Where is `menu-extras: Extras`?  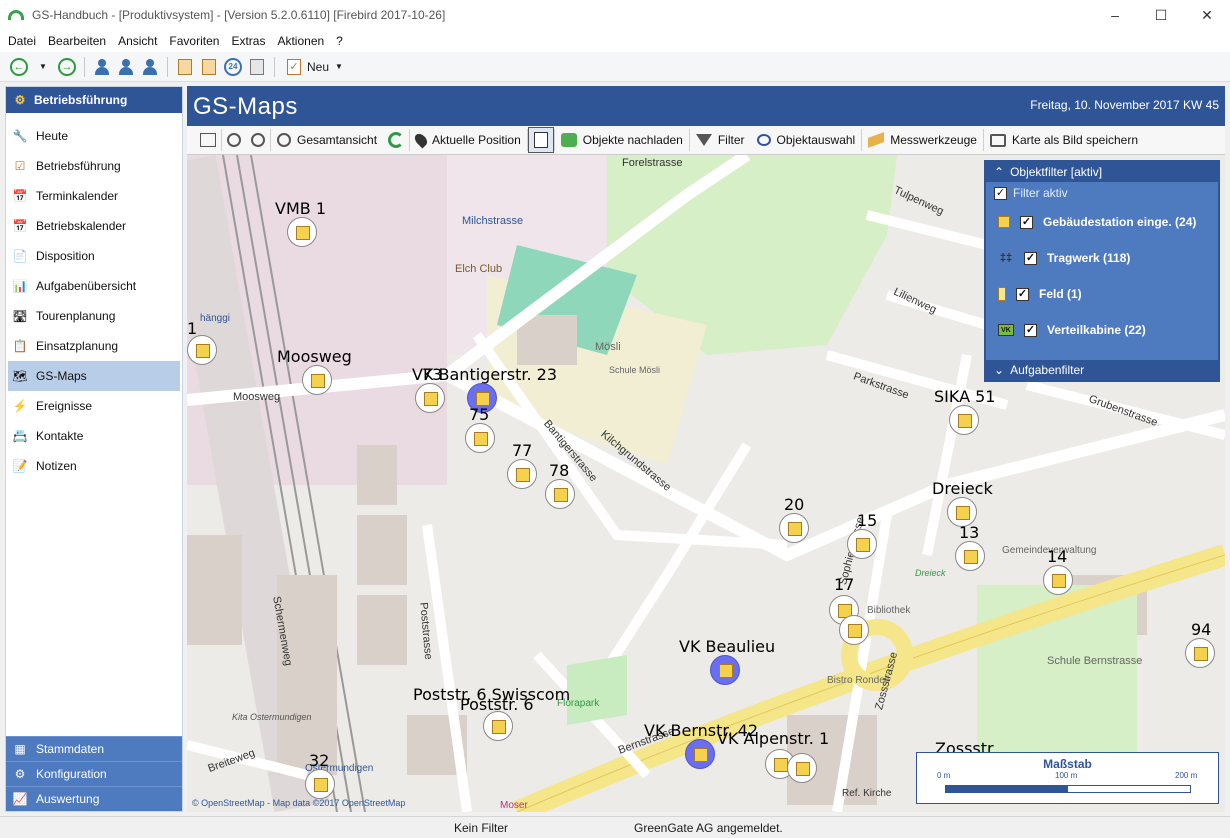 menu-extras: Extras is located at coordinates (248, 41).